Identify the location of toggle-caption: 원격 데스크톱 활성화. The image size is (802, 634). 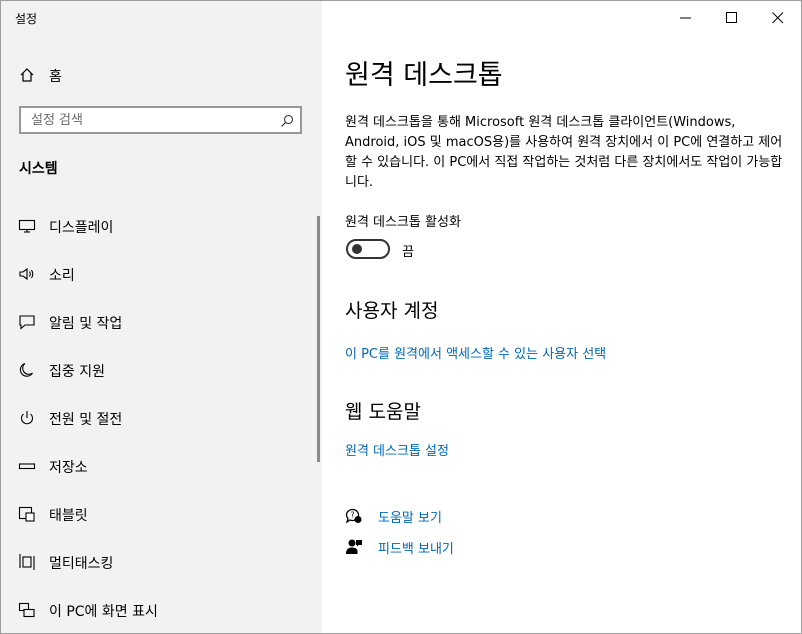
(403, 222).